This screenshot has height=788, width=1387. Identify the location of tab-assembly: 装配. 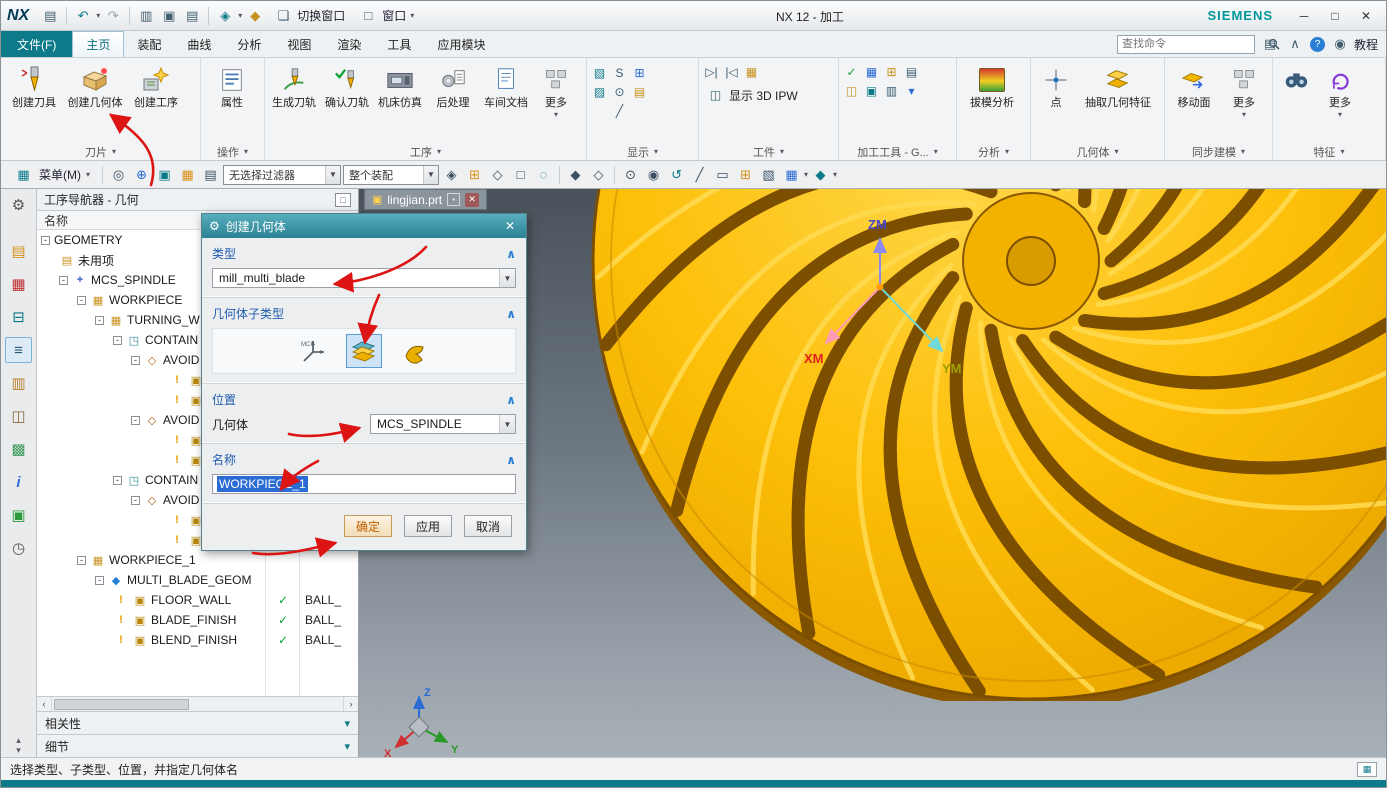
(149, 44).